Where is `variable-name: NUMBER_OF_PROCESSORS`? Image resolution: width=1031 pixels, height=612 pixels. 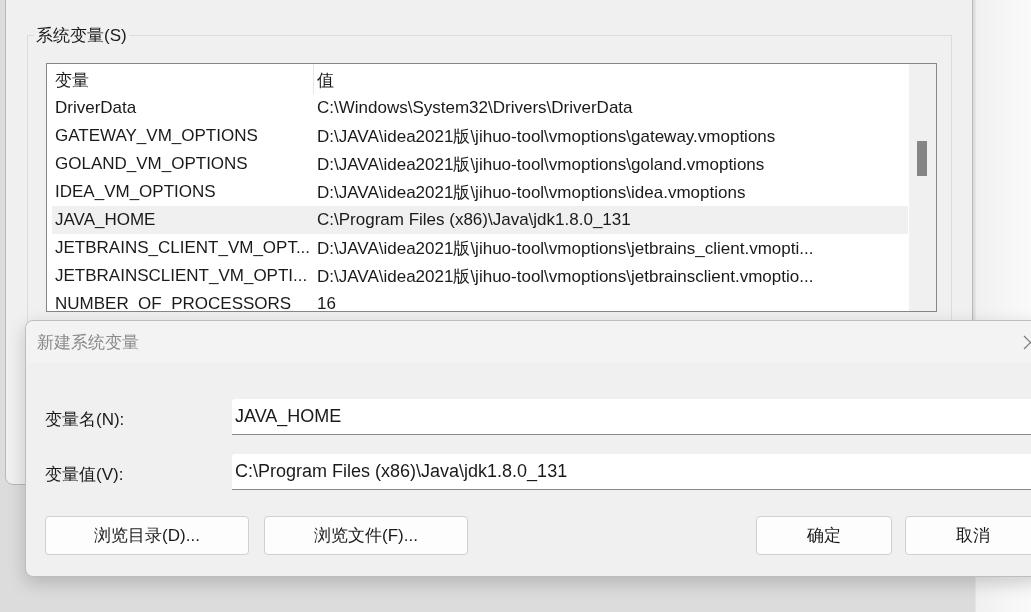
variable-name: NUMBER_OF_PROCESSORS is located at coordinates (173, 302).